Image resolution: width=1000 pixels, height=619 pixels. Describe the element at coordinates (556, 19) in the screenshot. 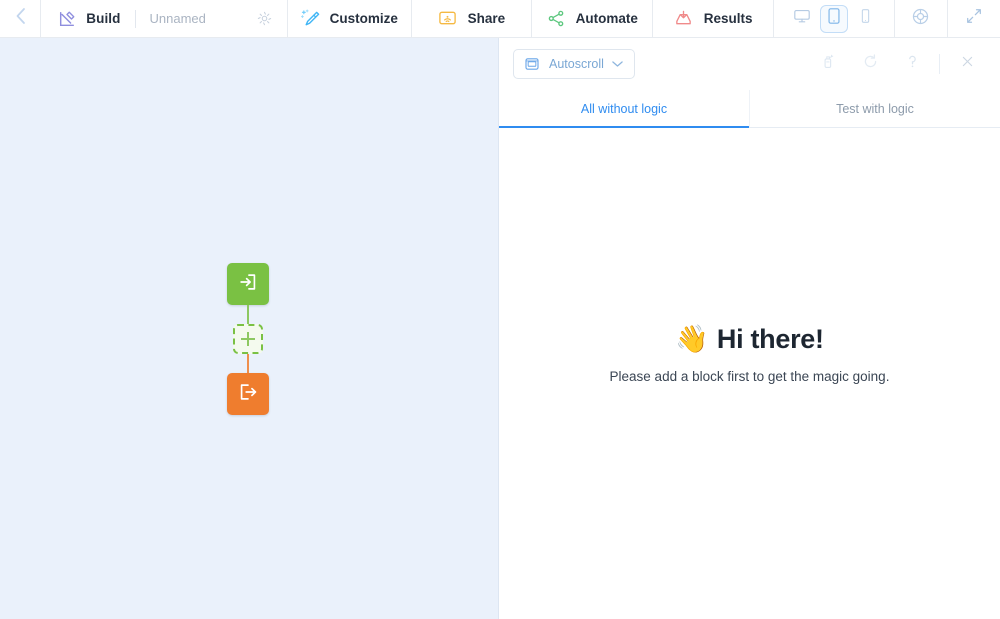

I see `automate-nodes-icon` at that location.